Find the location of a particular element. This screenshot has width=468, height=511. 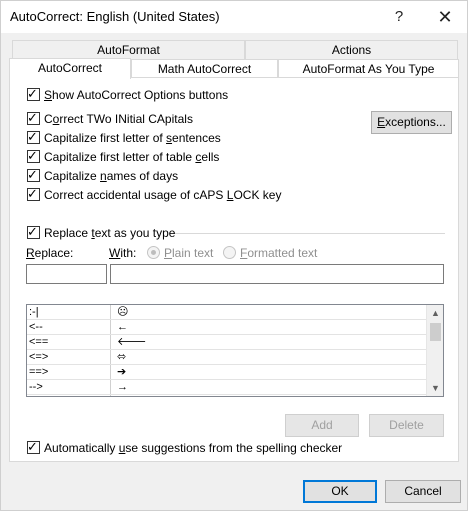

replace-as-you-type-checkbox: ✓ is located at coordinates (33, 231).